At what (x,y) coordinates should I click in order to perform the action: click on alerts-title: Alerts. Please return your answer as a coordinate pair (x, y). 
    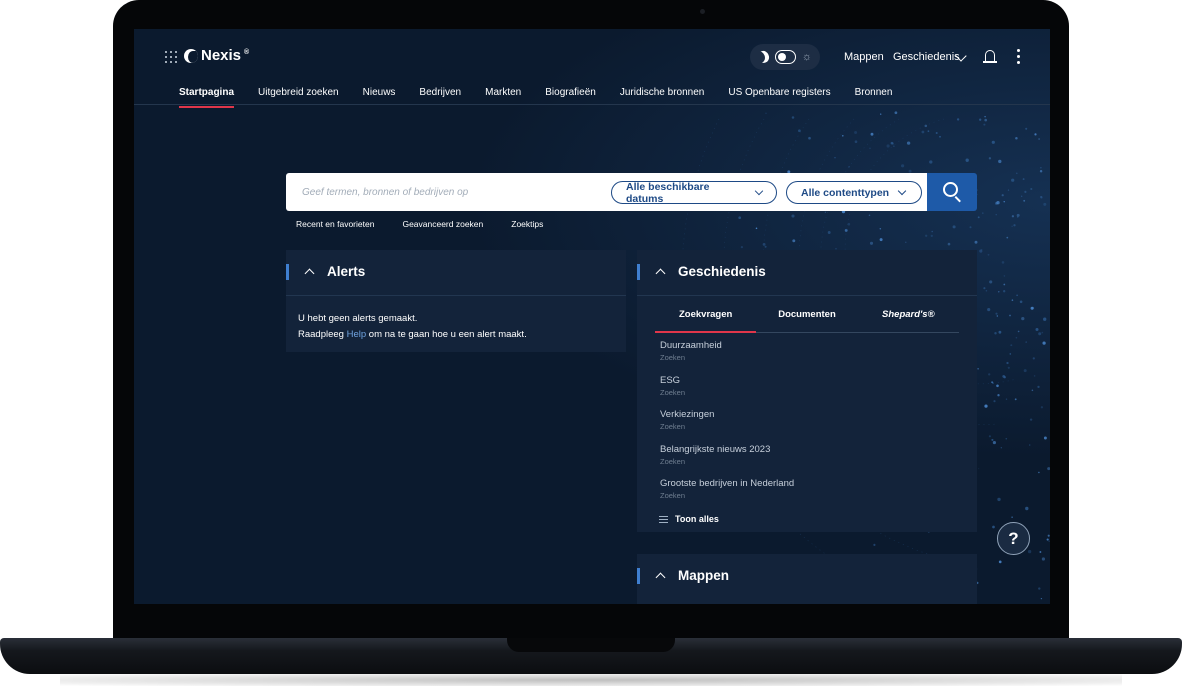
    Looking at the image, I should click on (346, 271).